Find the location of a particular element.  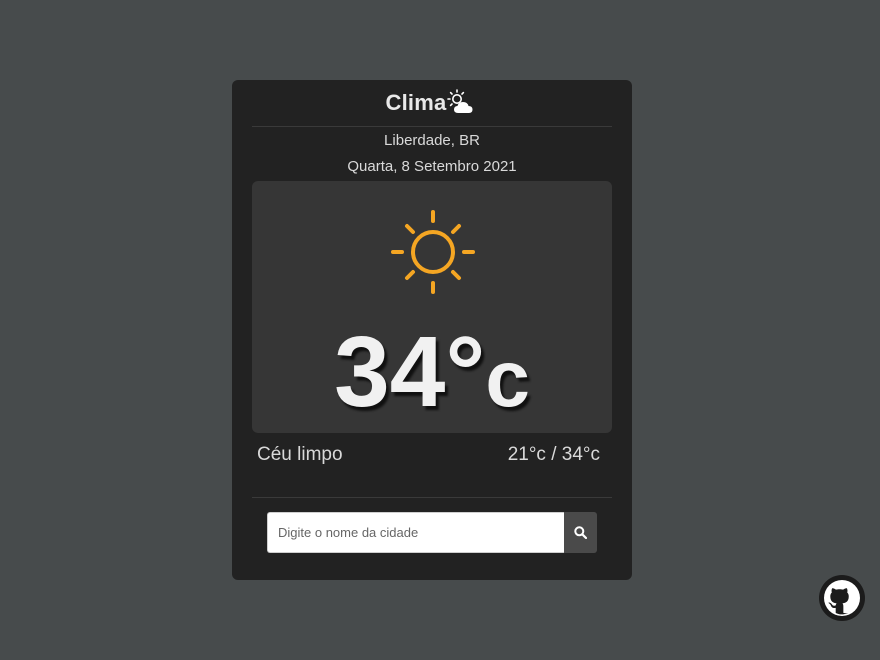

temperature-display: 34°c is located at coordinates (432, 375).